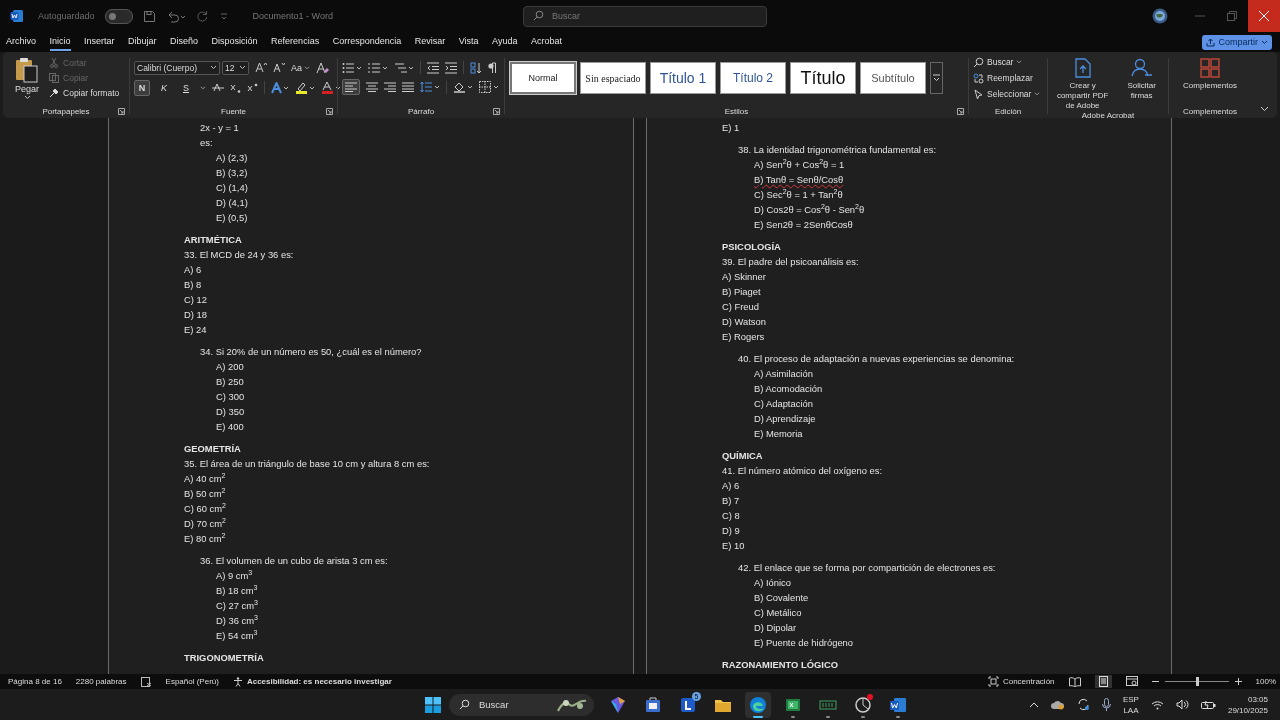 This screenshot has width=1280, height=720. What do you see at coordinates (279, 67) in the screenshot?
I see `shrink-font-icon` at bounding box center [279, 67].